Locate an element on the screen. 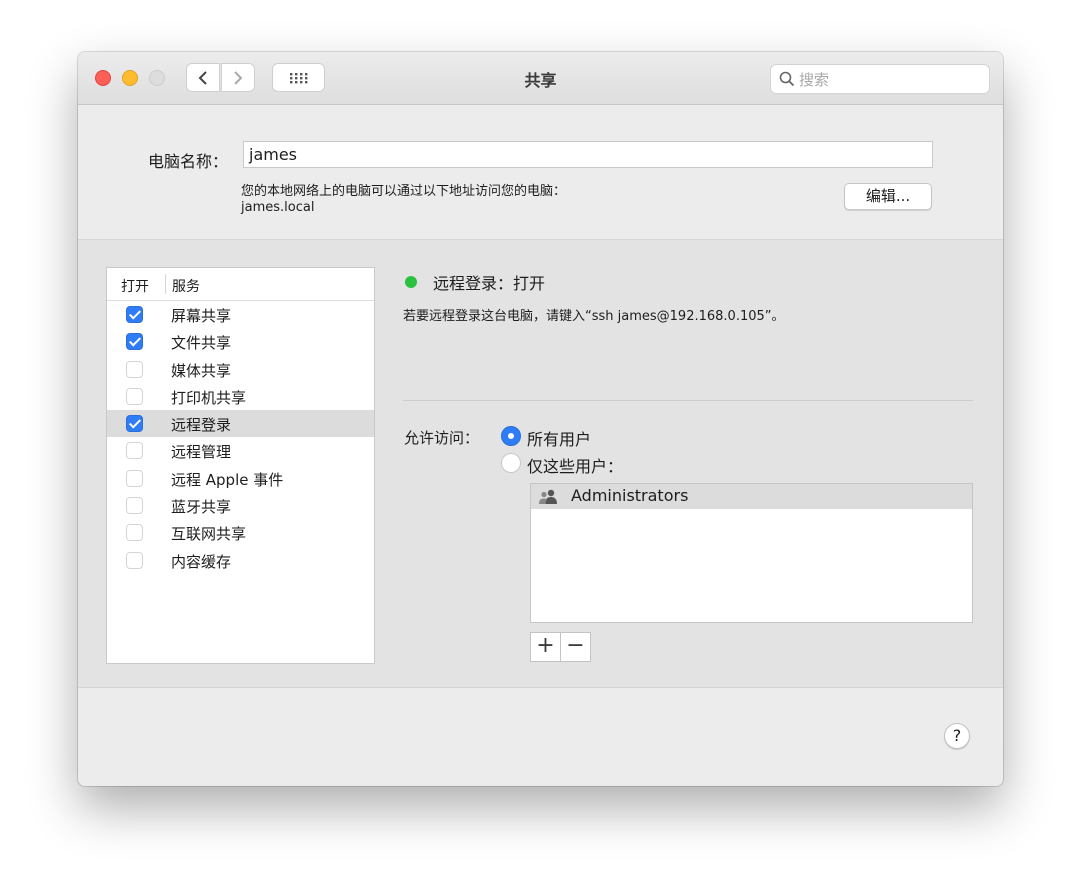 Image resolution: width=1080 pixels, height=889 pixels. service-row-remote-apple-events: 远程 Apple 事件 is located at coordinates (240, 478).